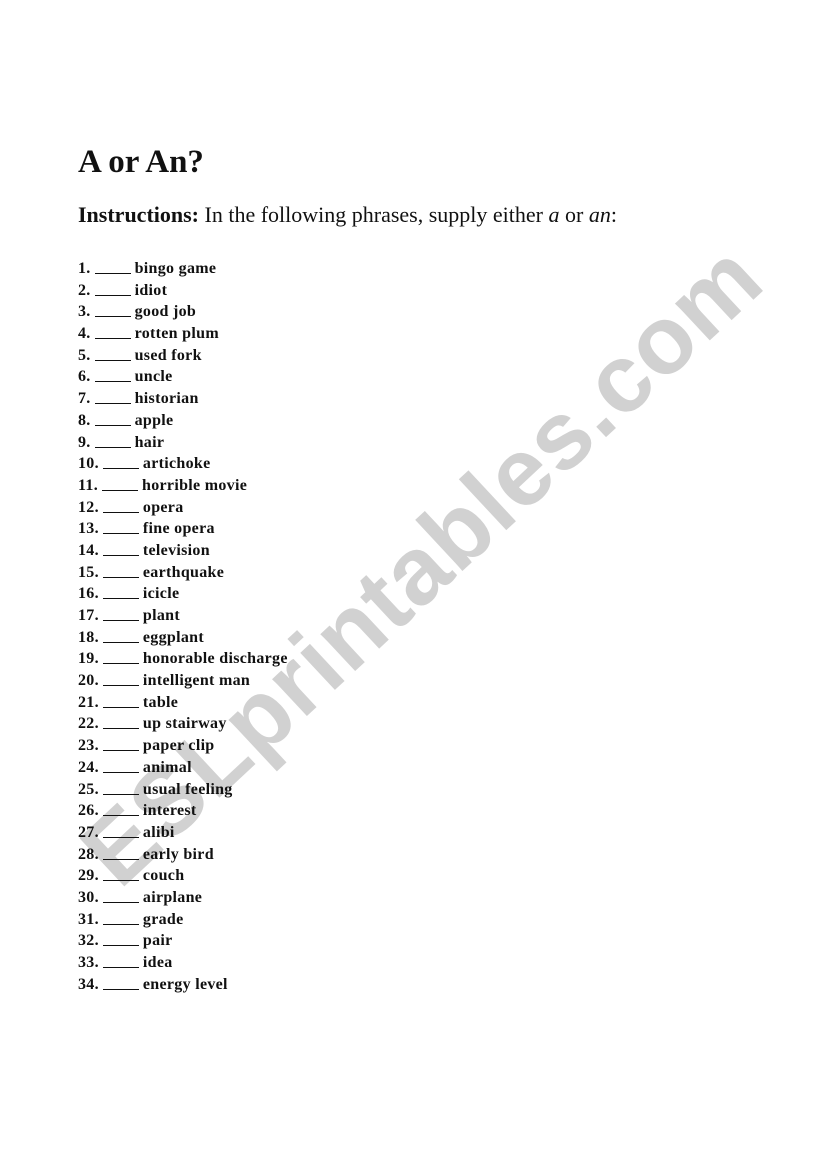 This screenshot has height=1169, width=821. Describe the element at coordinates (154, 420) in the screenshot. I see `item-phrase: apple` at that location.